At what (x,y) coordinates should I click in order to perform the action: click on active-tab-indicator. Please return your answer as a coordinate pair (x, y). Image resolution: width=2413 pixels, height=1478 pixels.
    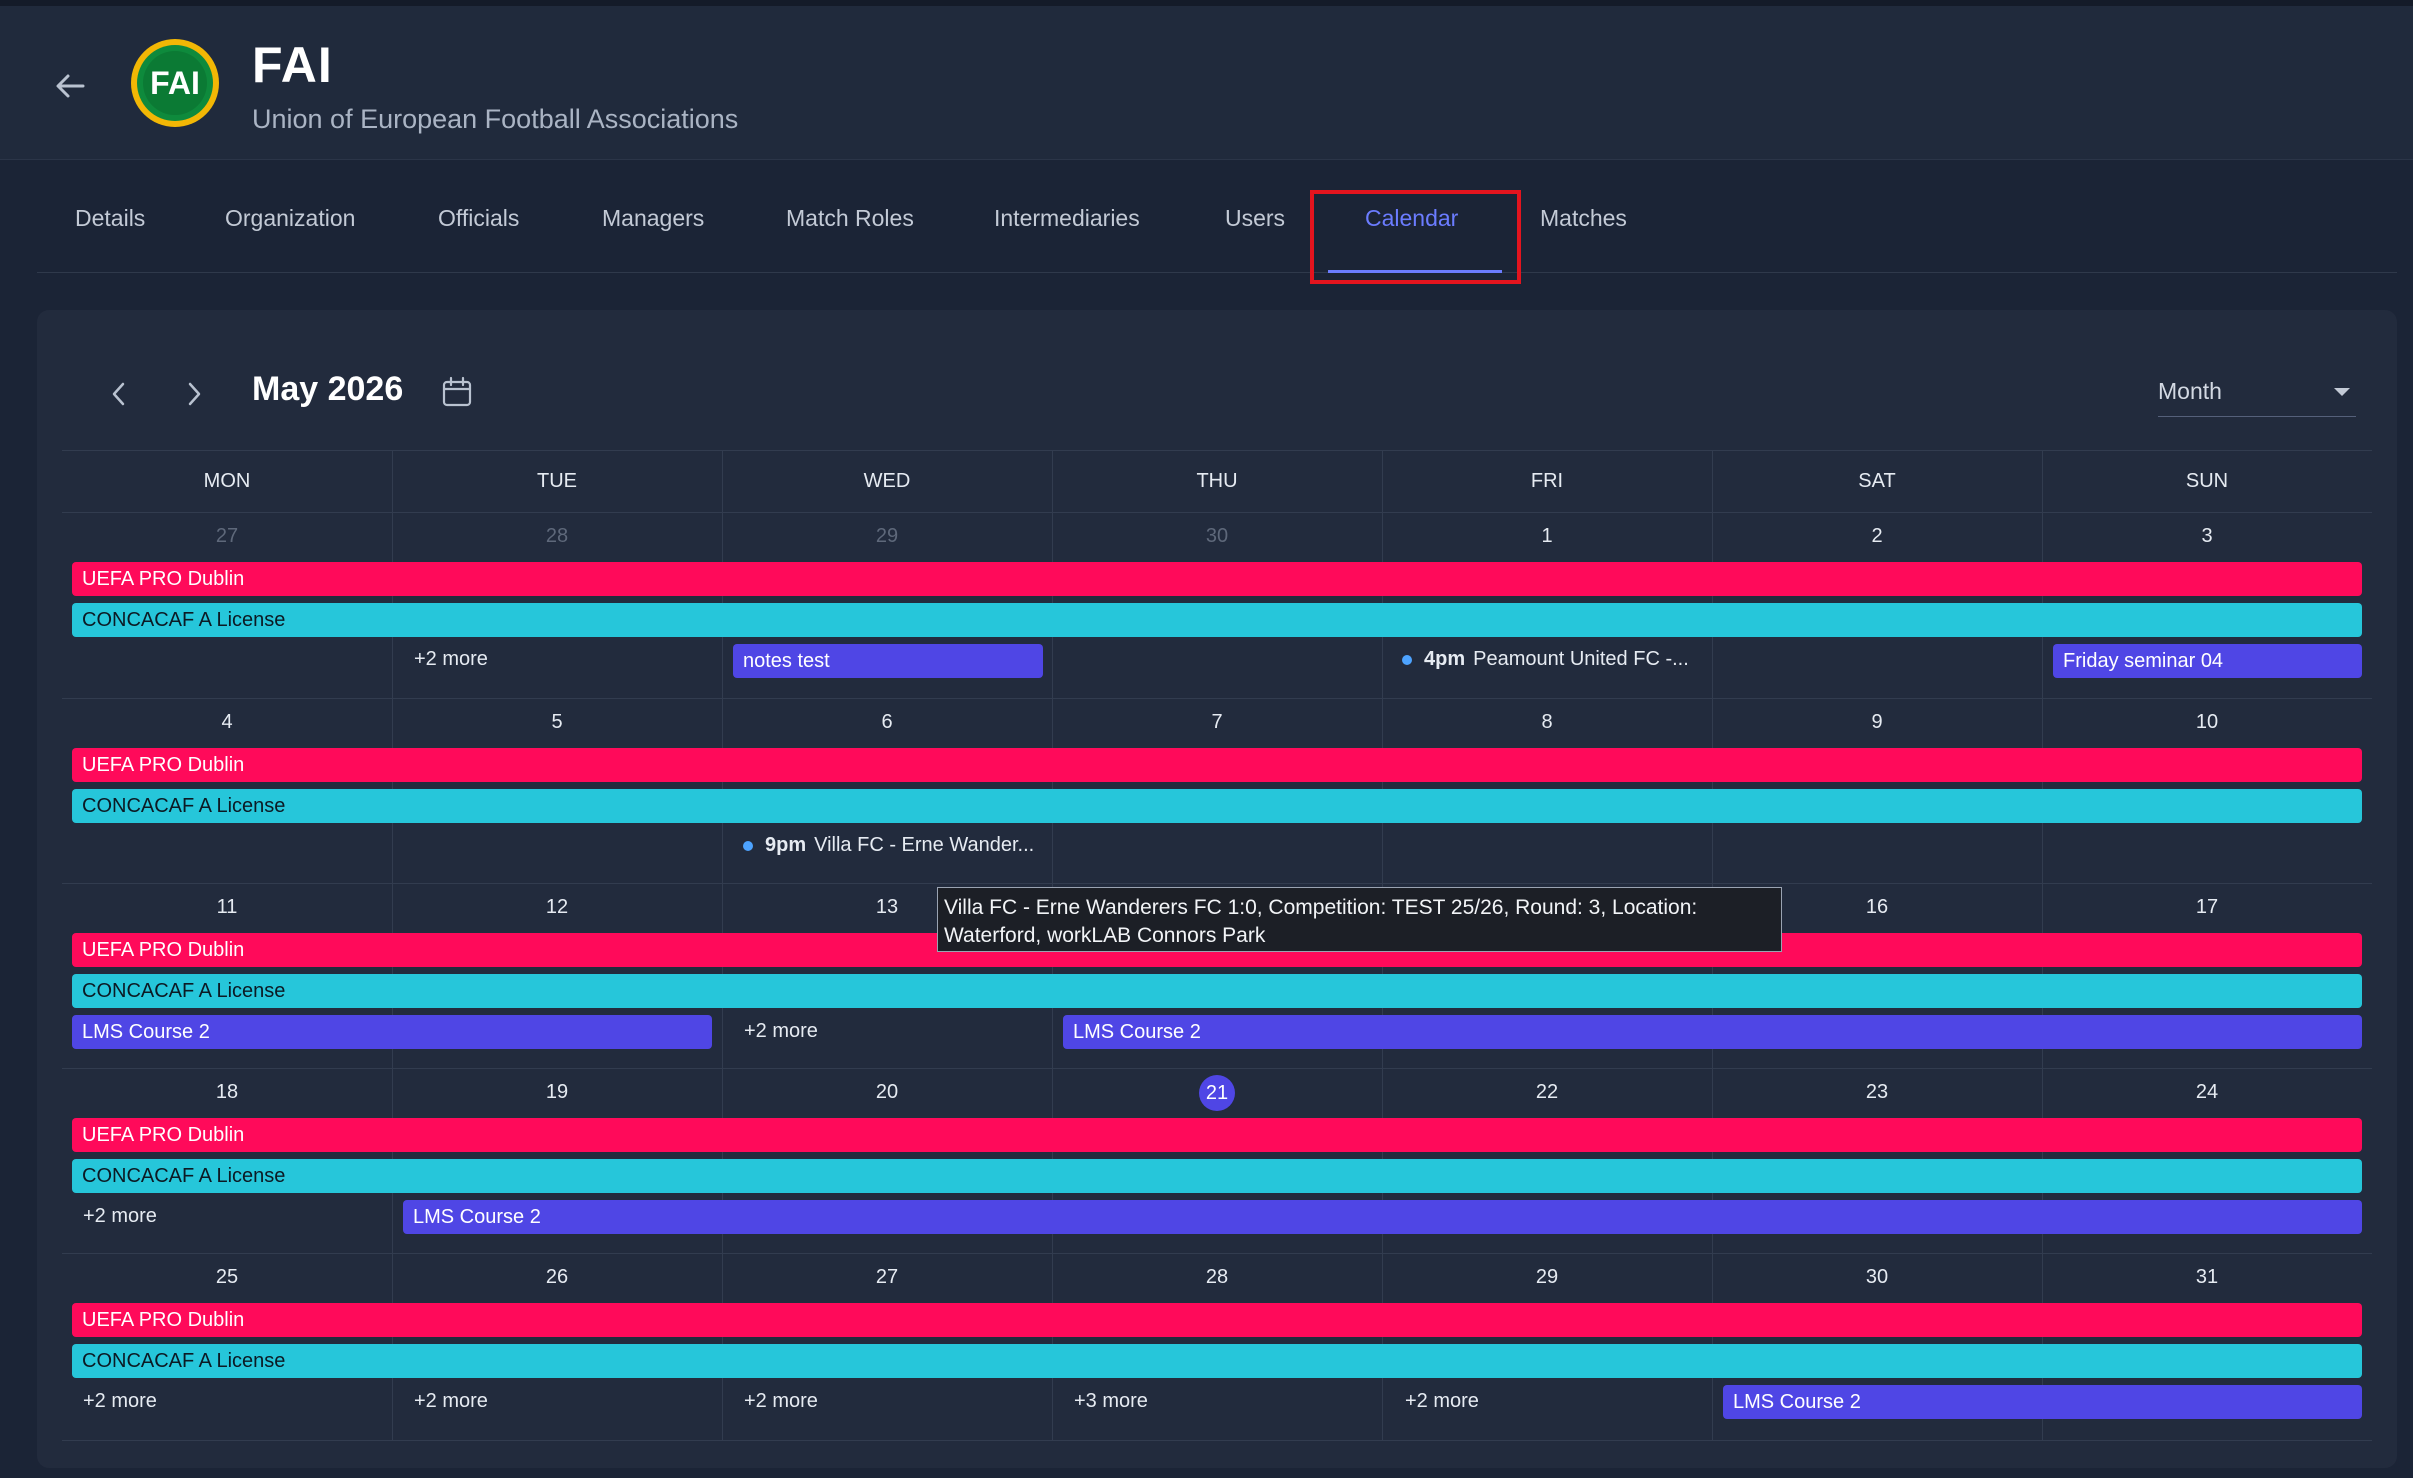
    Looking at the image, I should click on (1415, 271).